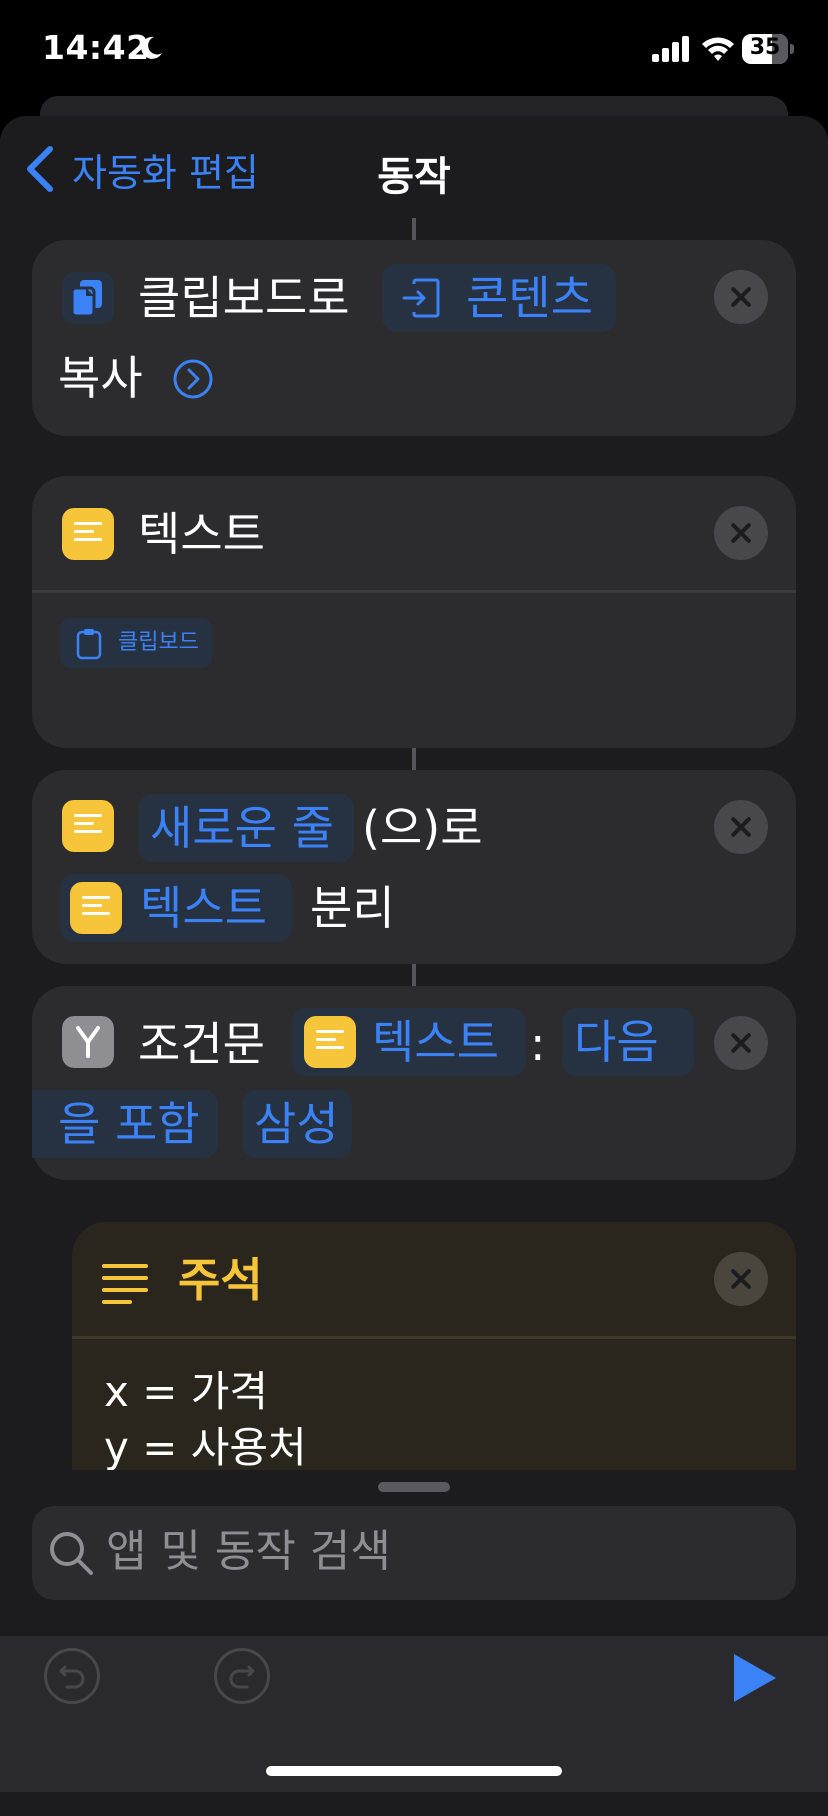  Describe the element at coordinates (754, 1678) in the screenshot. I see `run-play-button` at that location.